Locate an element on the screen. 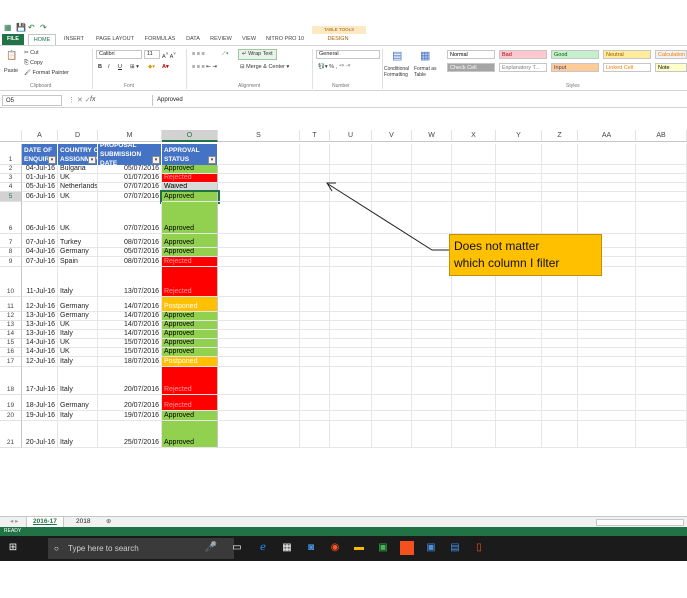 The image size is (687, 598). search-icon: ○ is located at coordinates (56, 548).